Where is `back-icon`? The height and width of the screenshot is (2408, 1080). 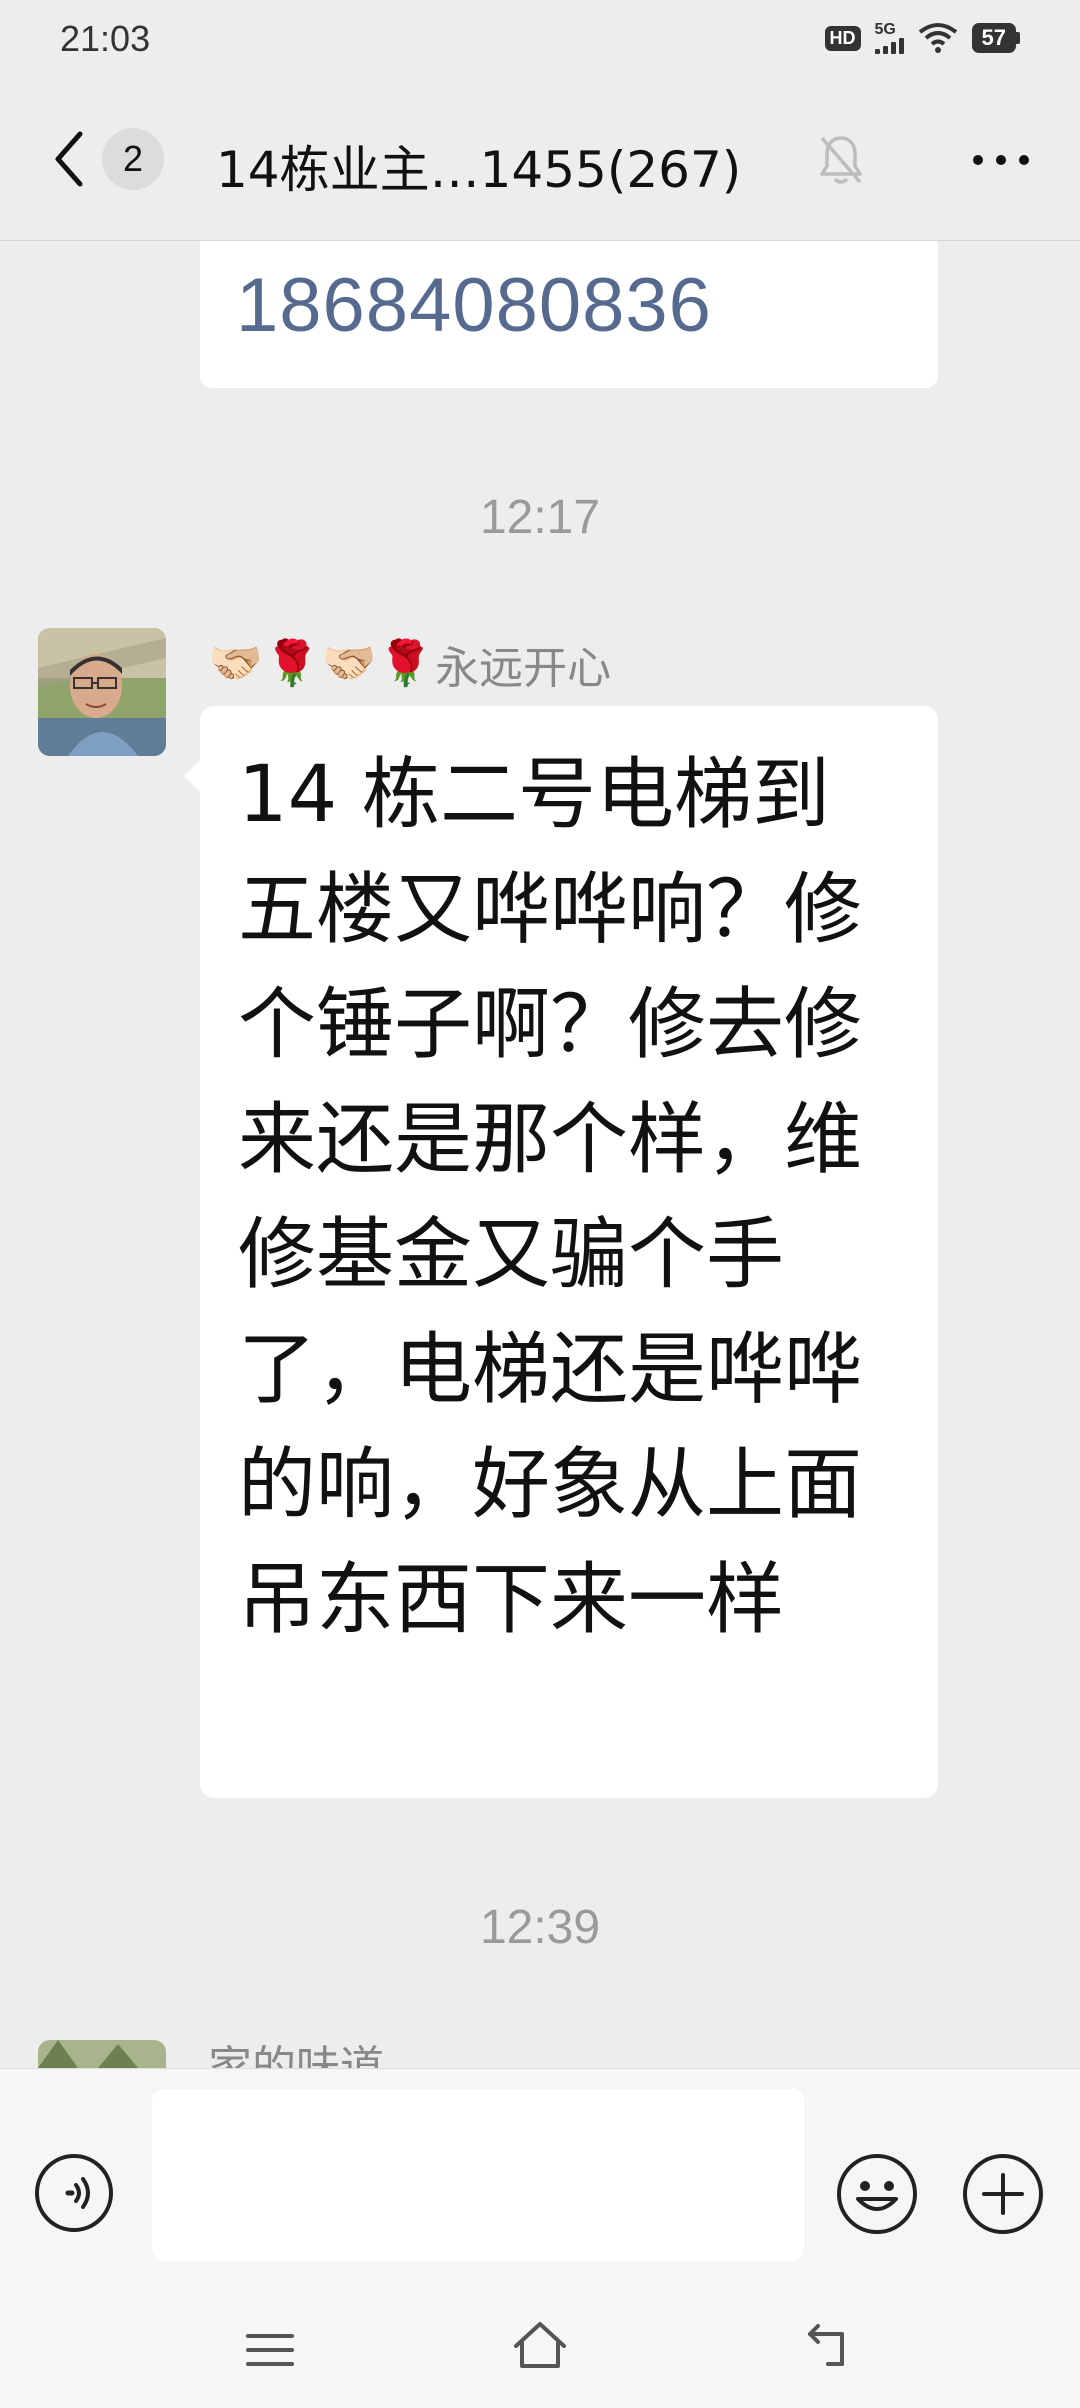 back-icon is located at coordinates (826, 2346).